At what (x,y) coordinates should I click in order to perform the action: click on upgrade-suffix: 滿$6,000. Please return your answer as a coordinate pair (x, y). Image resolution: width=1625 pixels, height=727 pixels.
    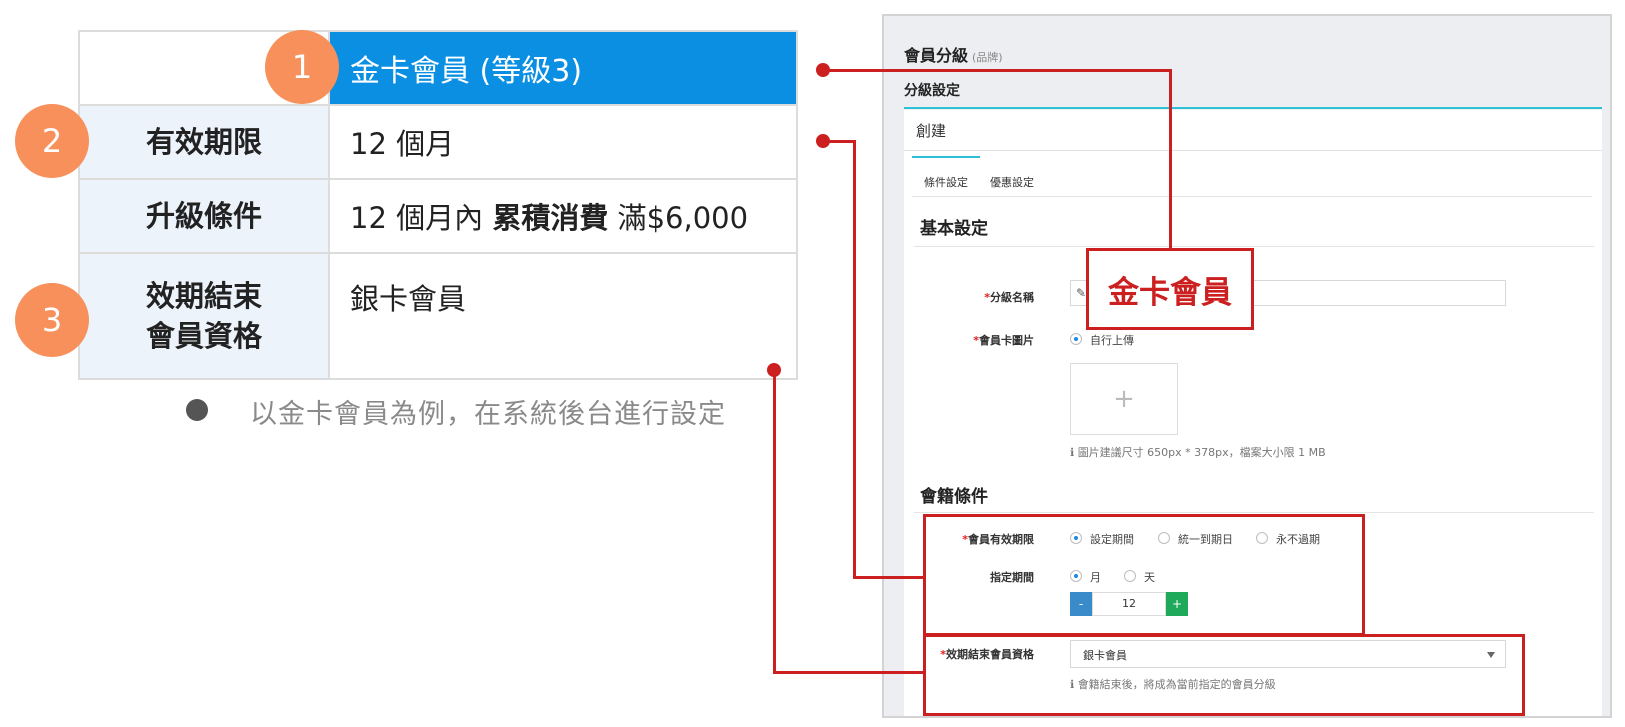
    Looking at the image, I should click on (678, 218).